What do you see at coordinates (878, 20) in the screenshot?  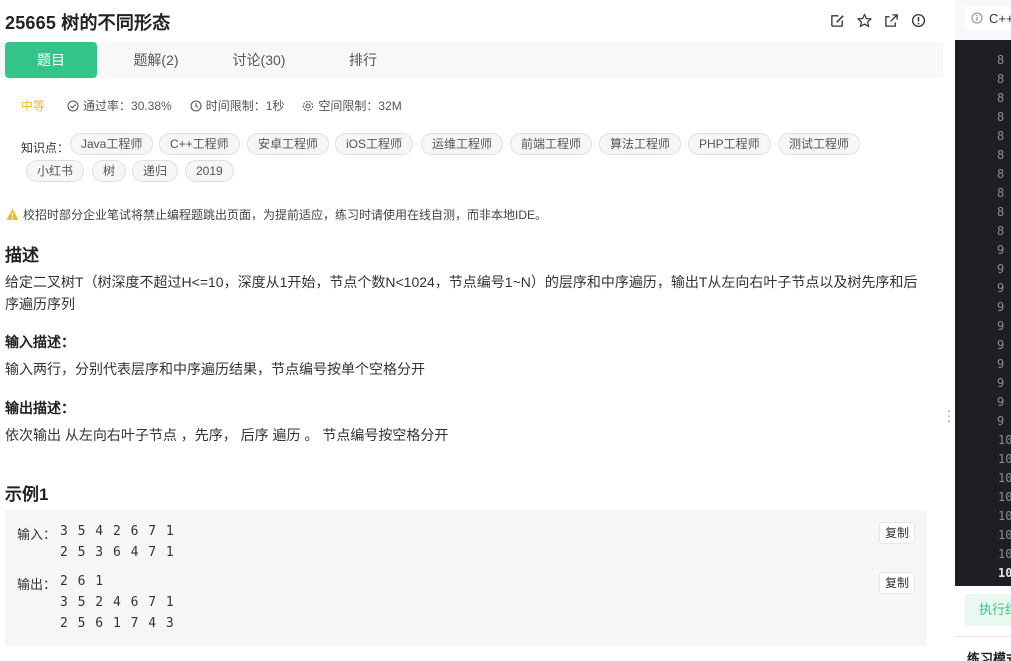 I see `title-actions` at bounding box center [878, 20].